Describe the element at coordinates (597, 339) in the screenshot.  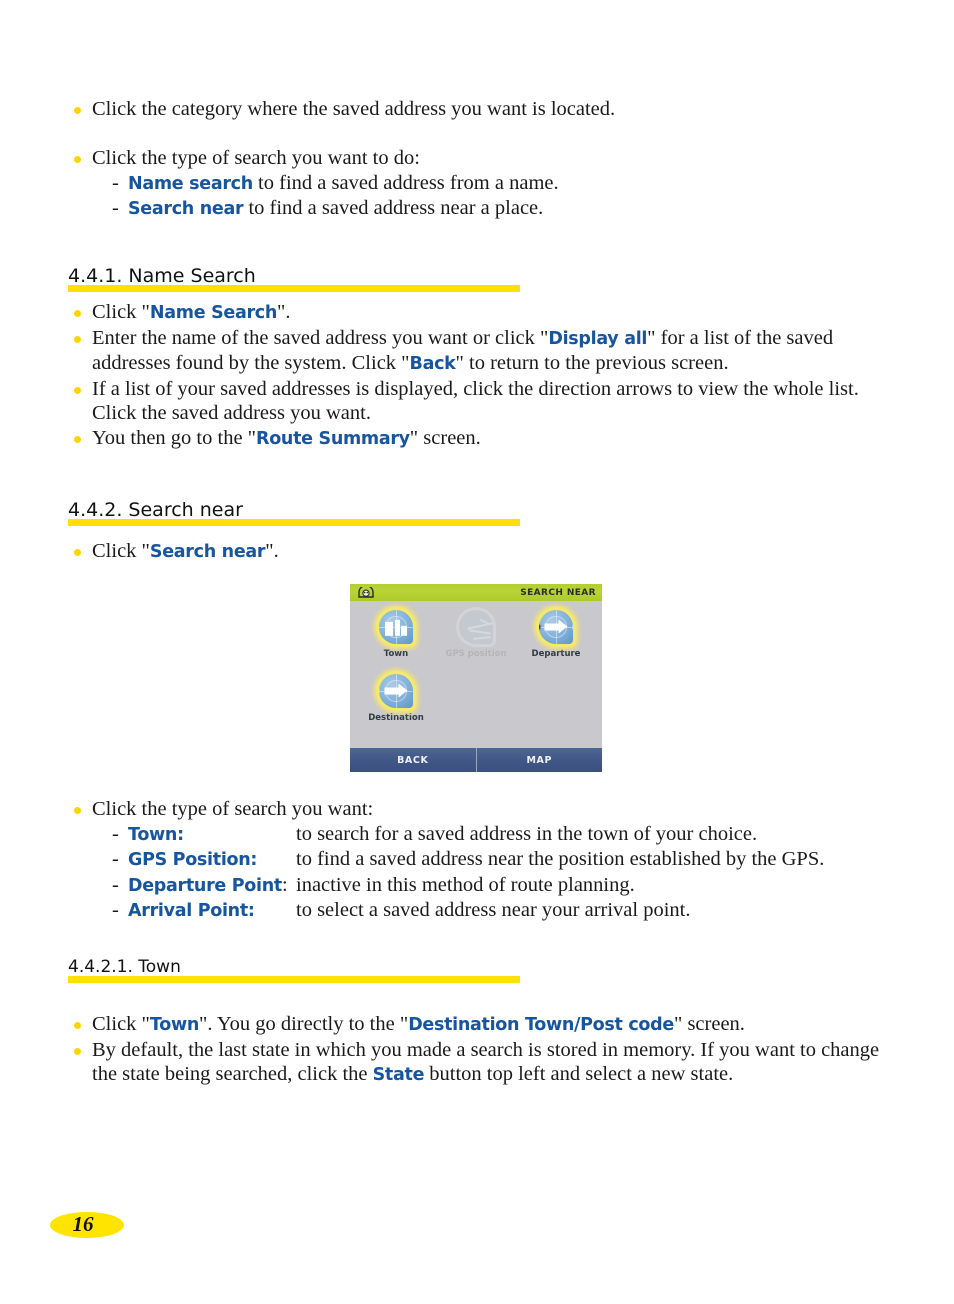
I see `link-display-all: Display all` at that location.